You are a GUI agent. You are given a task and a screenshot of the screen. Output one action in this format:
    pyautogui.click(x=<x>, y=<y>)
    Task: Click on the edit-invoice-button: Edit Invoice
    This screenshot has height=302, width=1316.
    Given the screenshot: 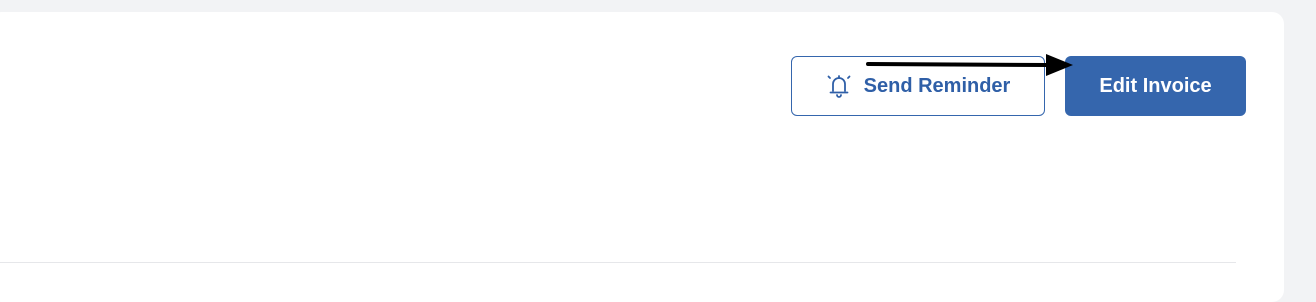 What is the action you would take?
    pyautogui.click(x=1155, y=86)
    